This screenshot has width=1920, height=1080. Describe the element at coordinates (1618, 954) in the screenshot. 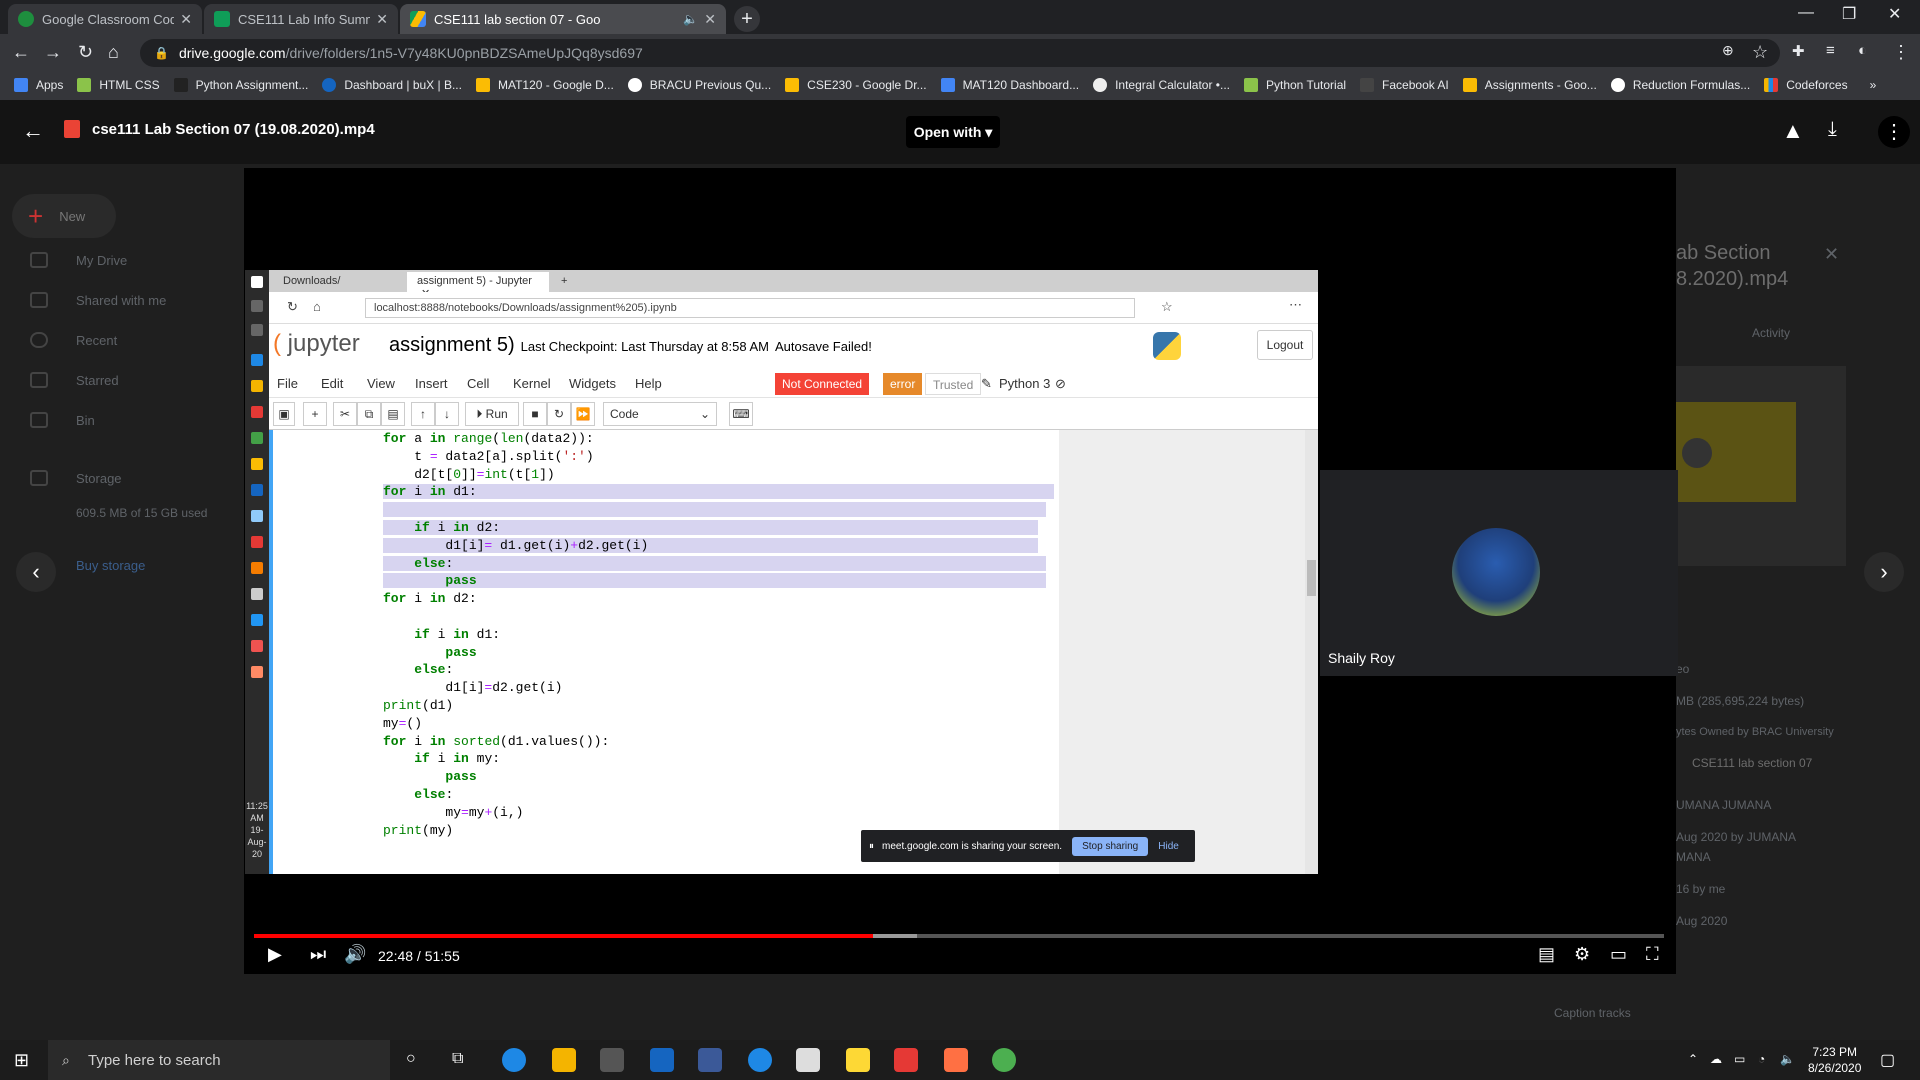

I see `miniplayer-icon: ▭` at that location.